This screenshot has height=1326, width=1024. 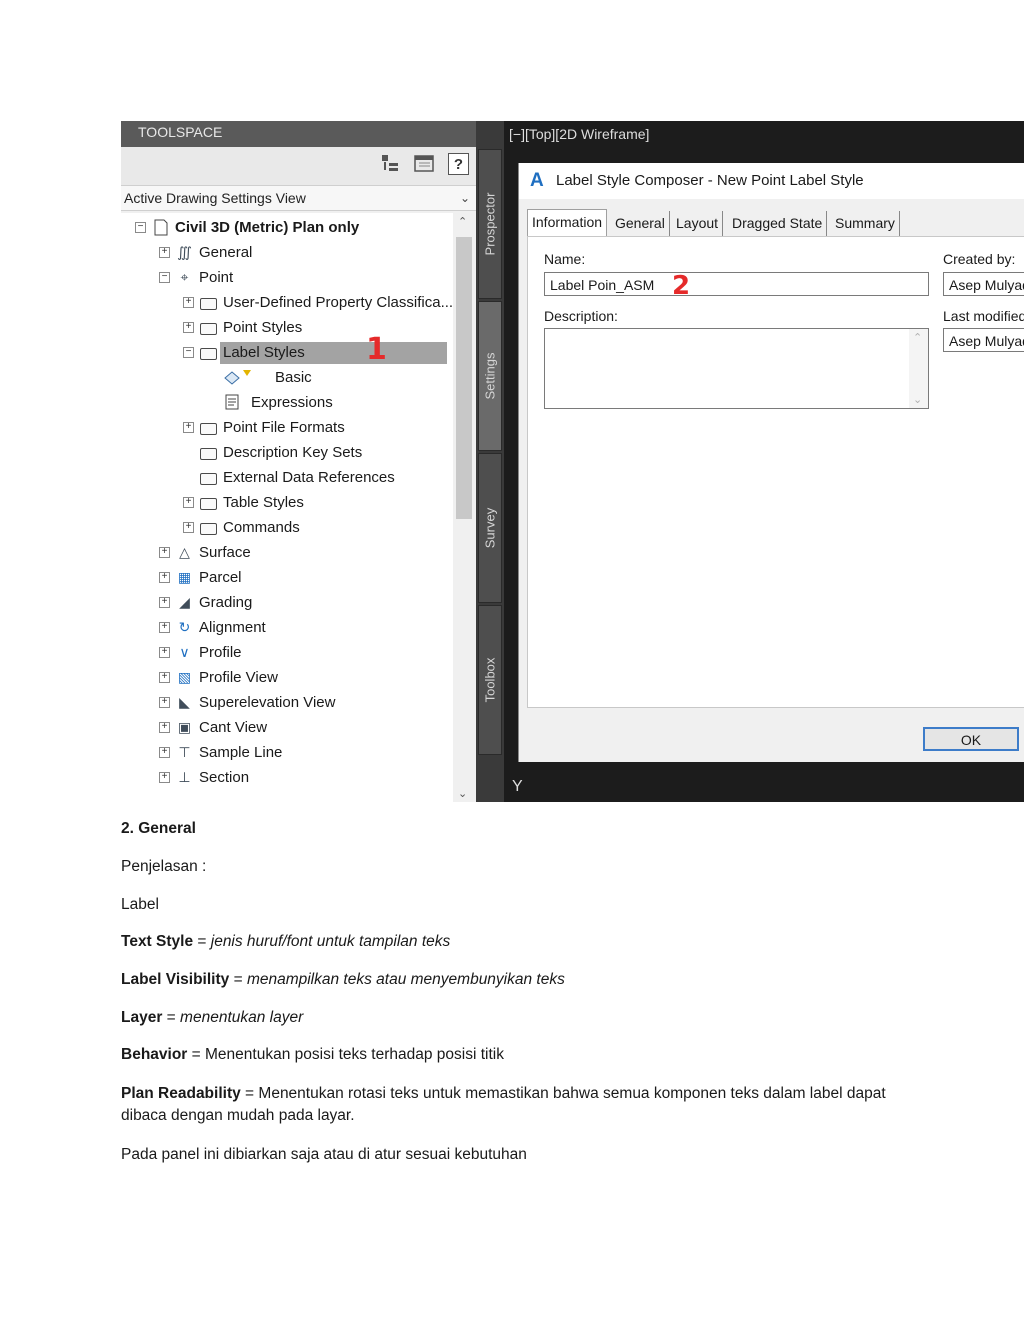 What do you see at coordinates (181, 1093) in the screenshot?
I see `term: Plan Readability` at bounding box center [181, 1093].